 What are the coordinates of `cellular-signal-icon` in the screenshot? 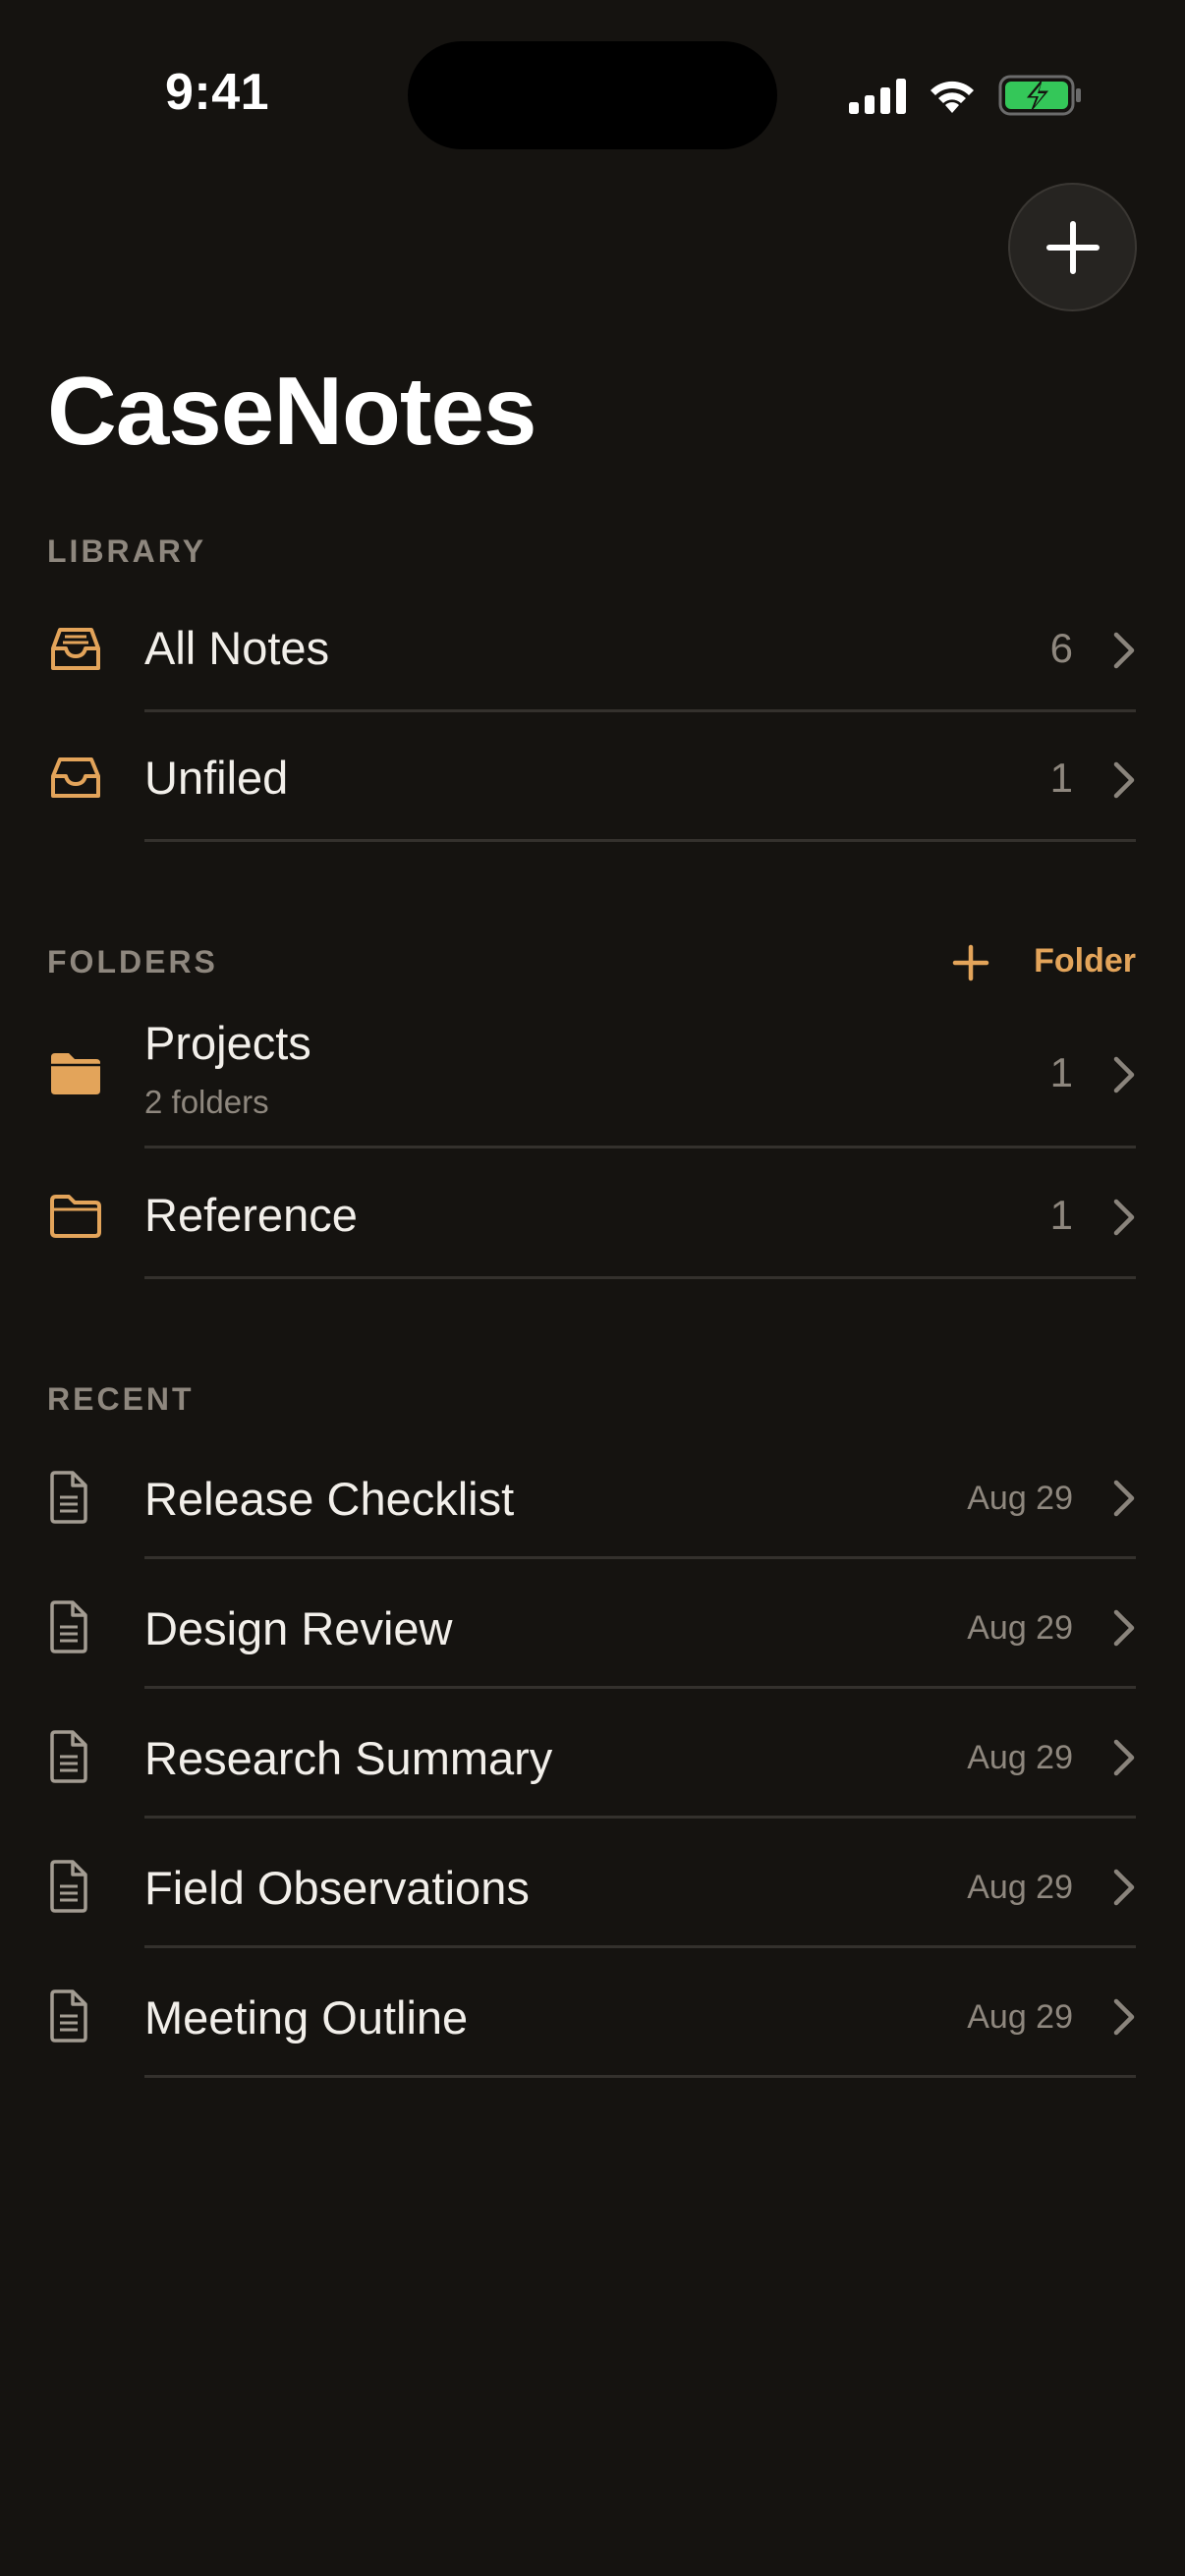 It's located at (878, 96).